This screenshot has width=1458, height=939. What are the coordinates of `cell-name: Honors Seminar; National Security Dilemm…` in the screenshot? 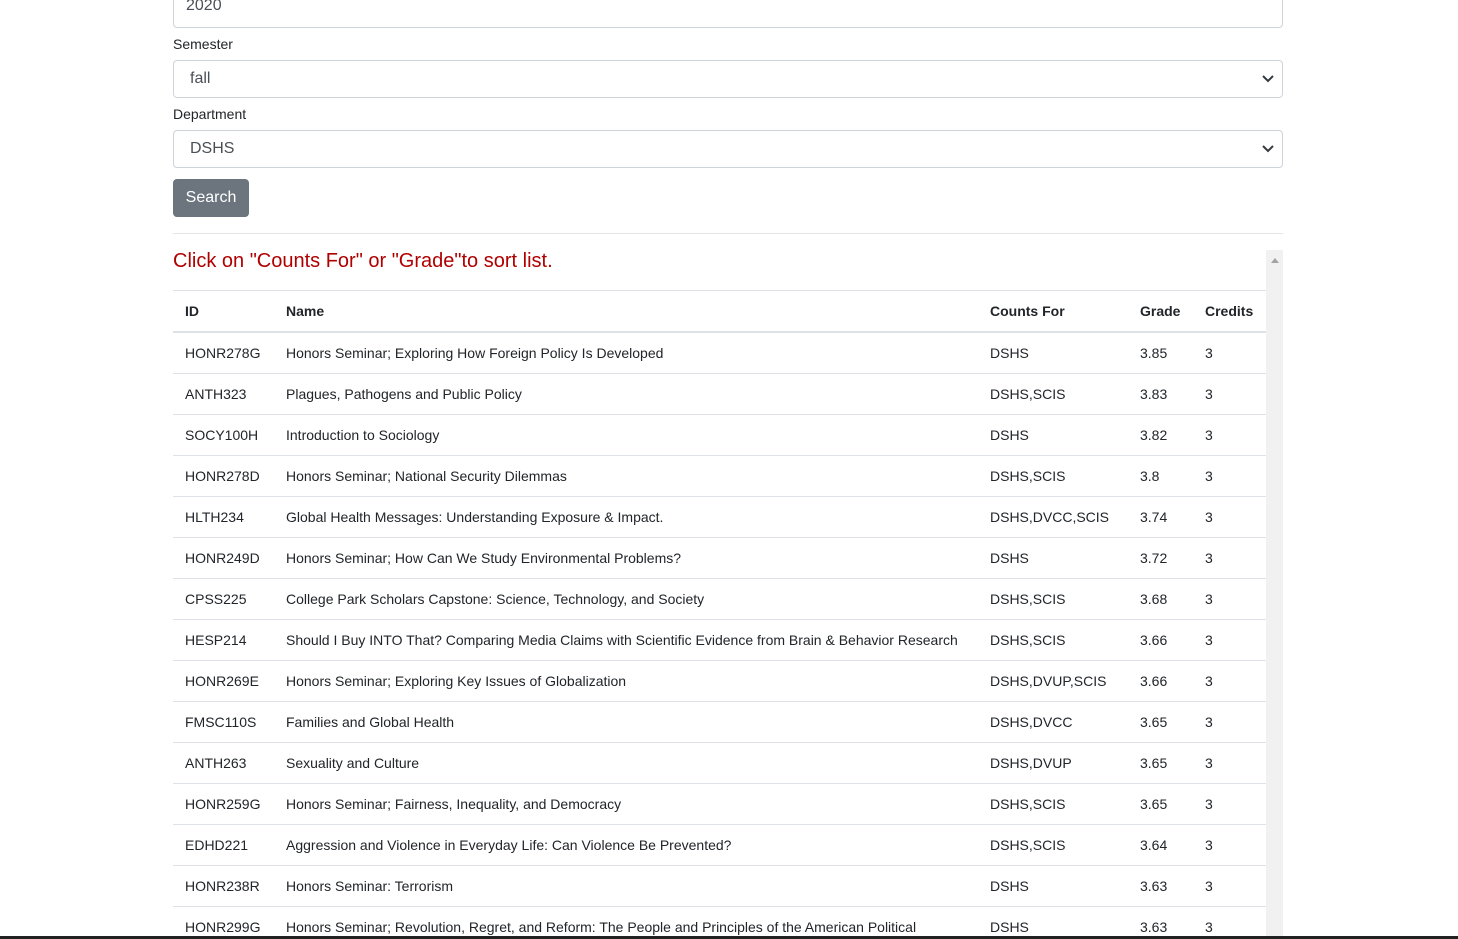 It's located at (626, 476).